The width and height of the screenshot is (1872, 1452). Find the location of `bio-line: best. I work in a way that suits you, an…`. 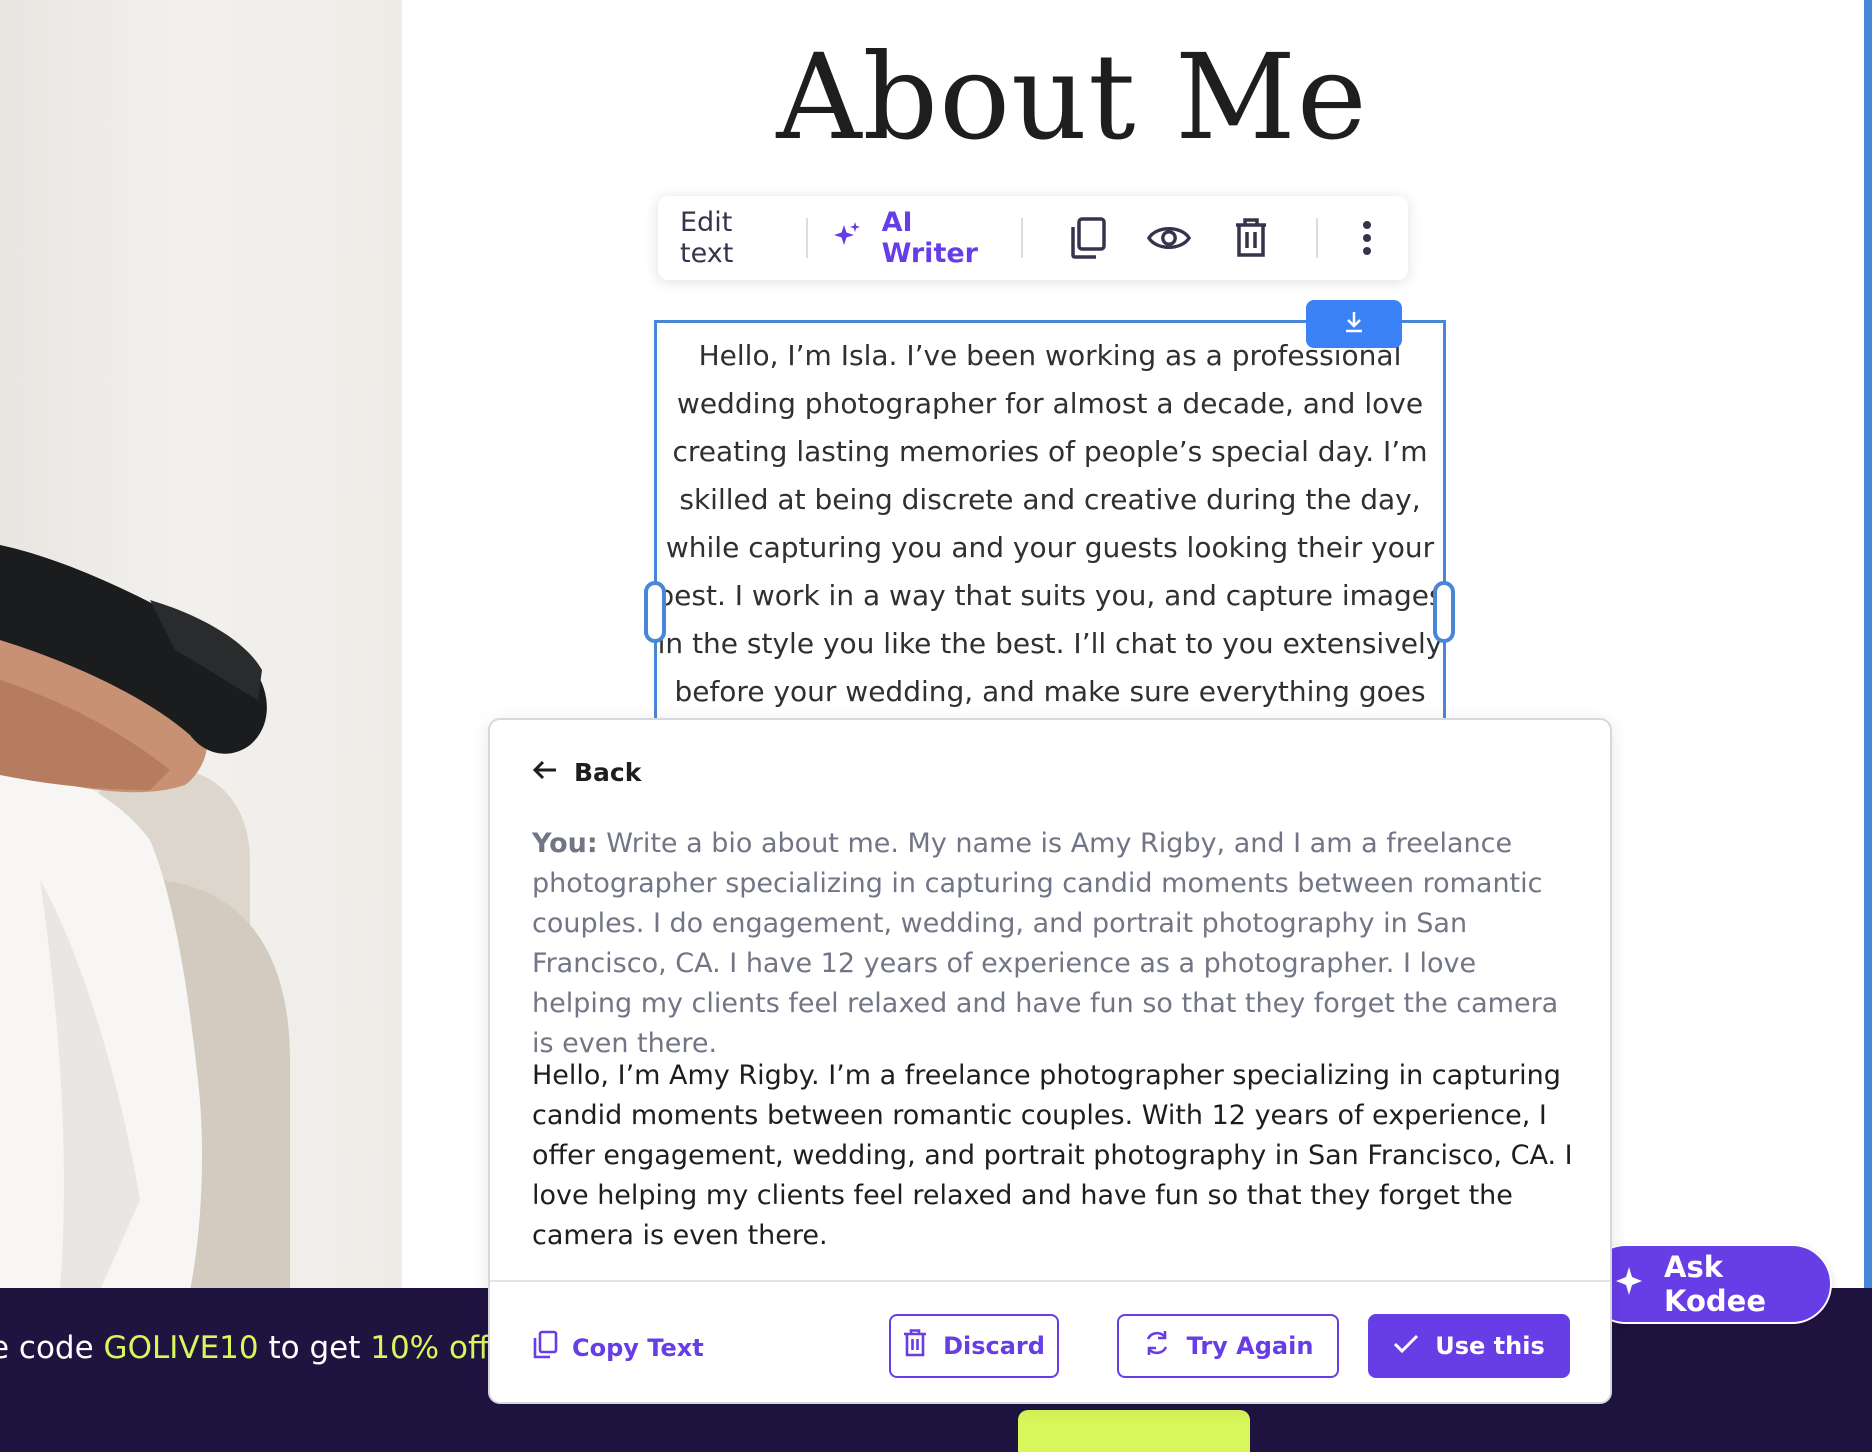

bio-line: best. I work in a way that suits you, an… is located at coordinates (1050, 595).